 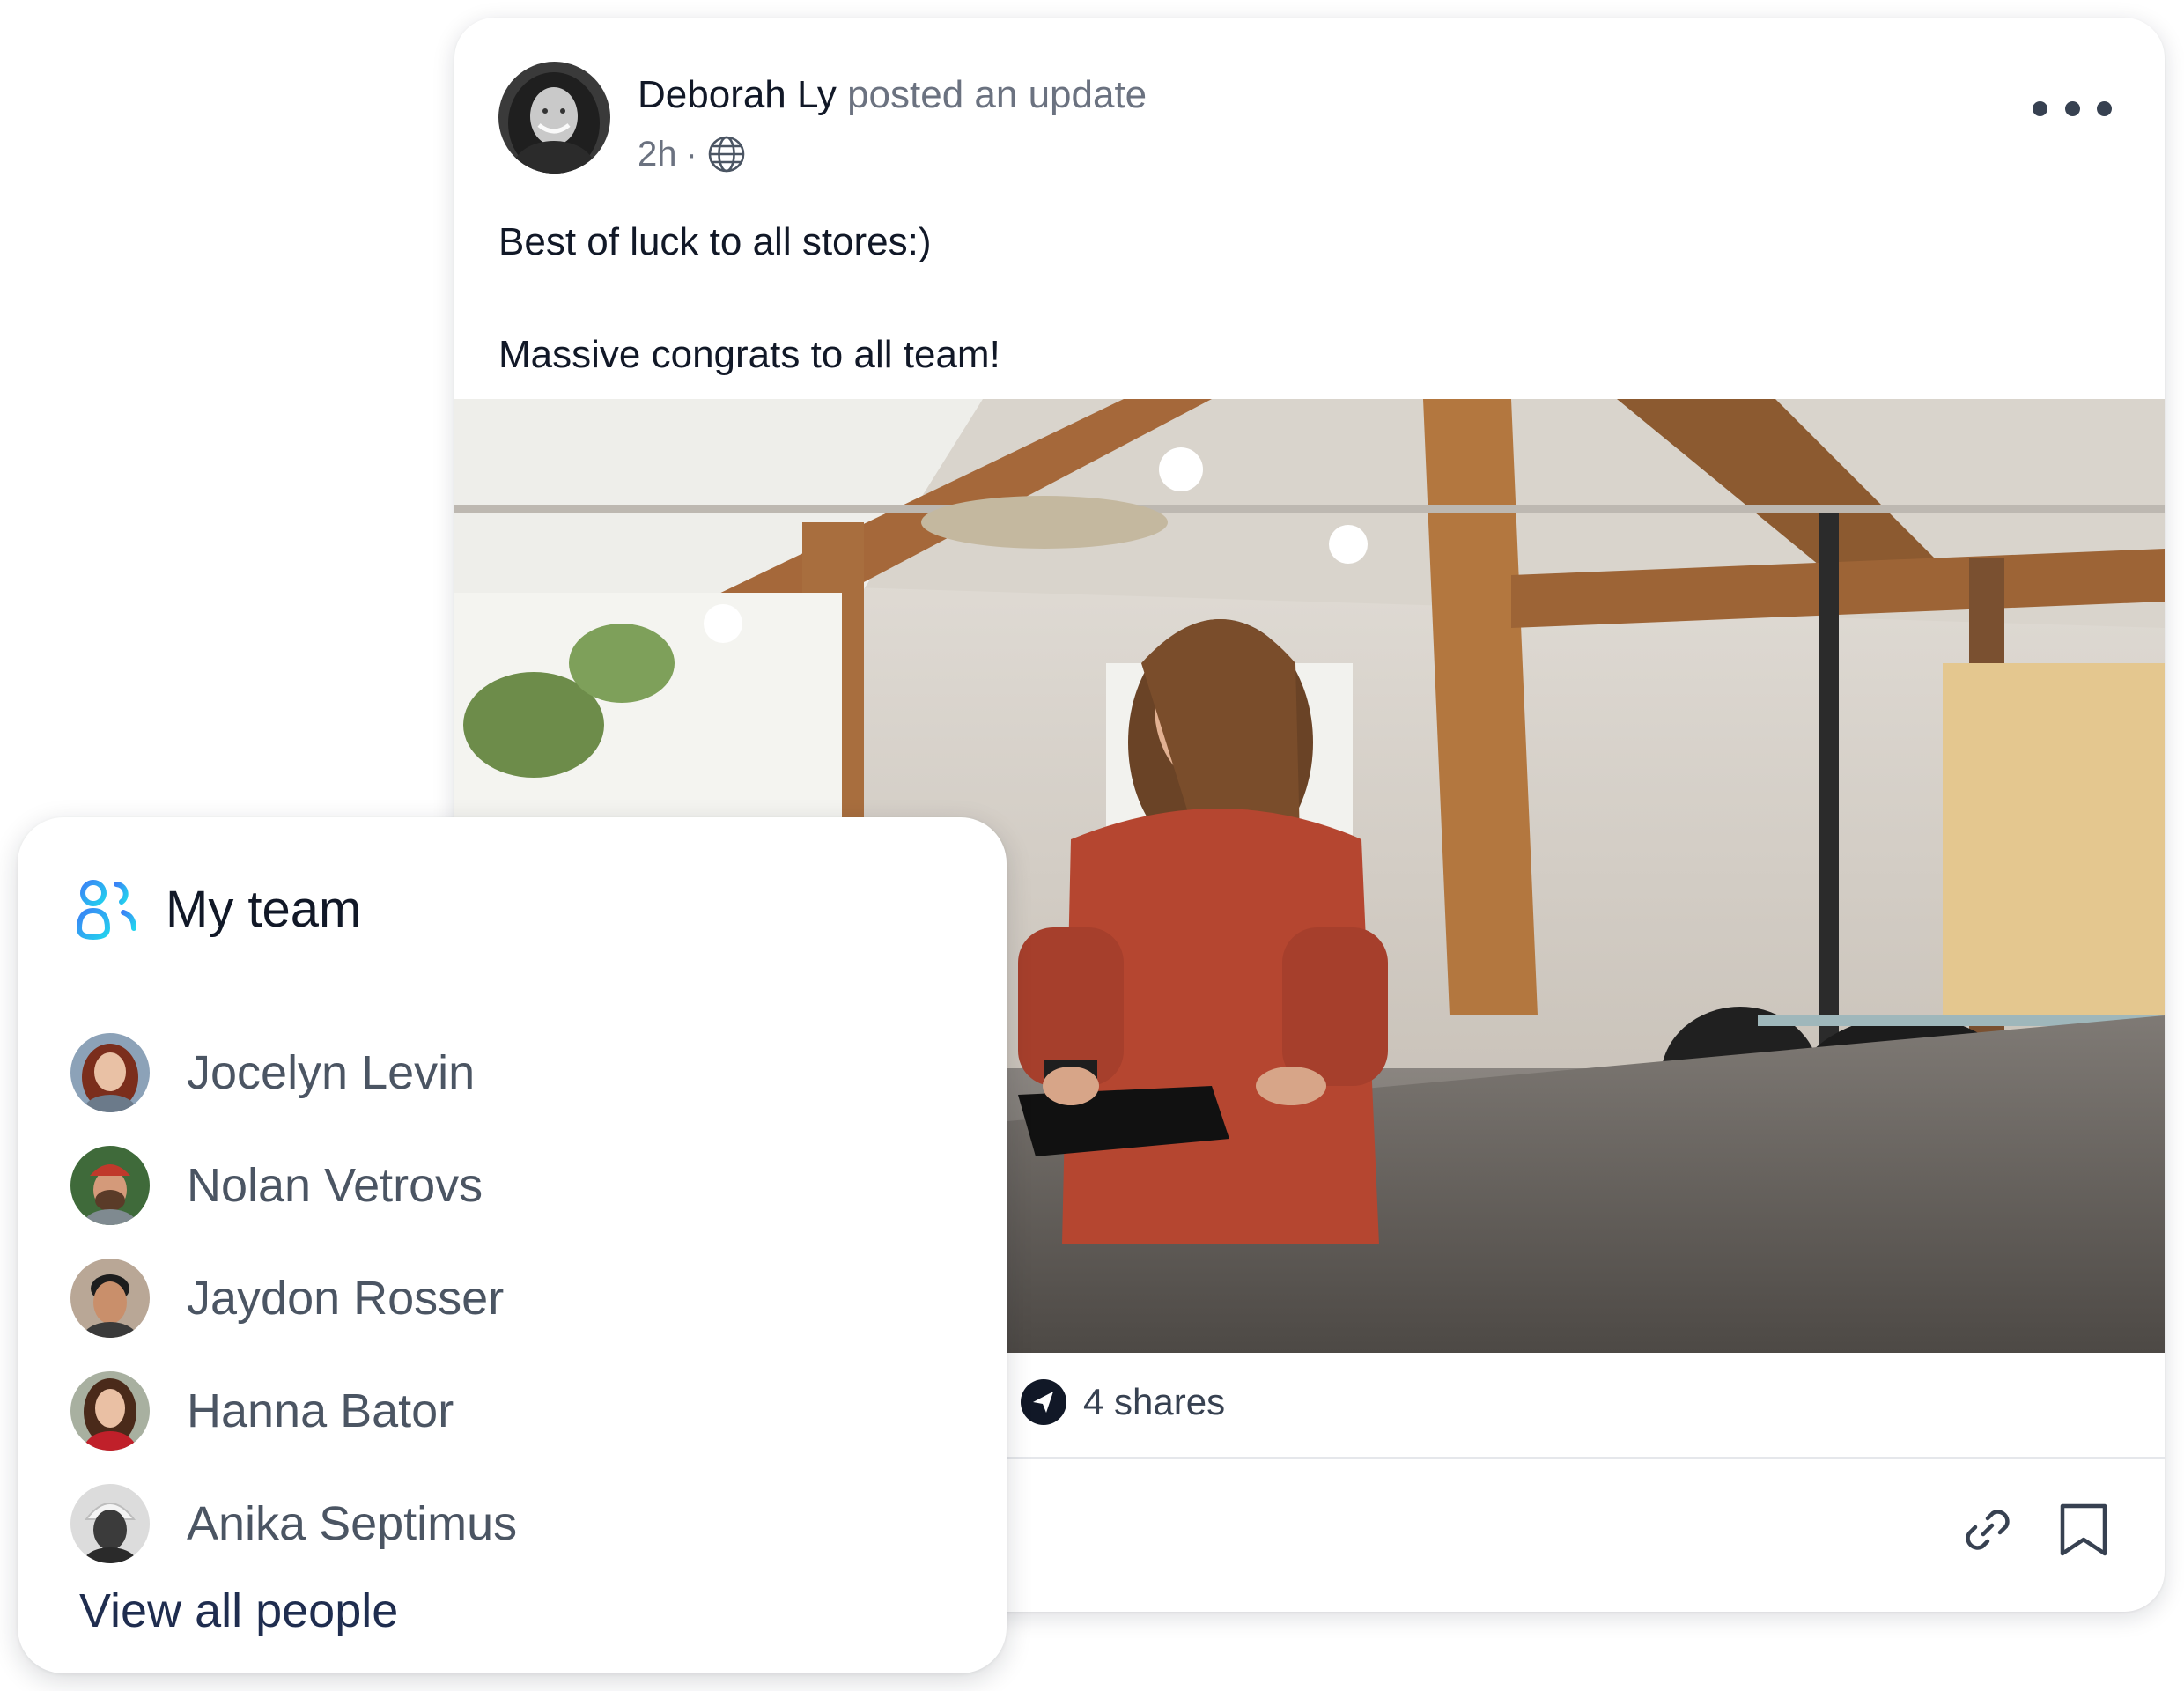 I want to click on bookmark-icon, so click(x=2083, y=1529).